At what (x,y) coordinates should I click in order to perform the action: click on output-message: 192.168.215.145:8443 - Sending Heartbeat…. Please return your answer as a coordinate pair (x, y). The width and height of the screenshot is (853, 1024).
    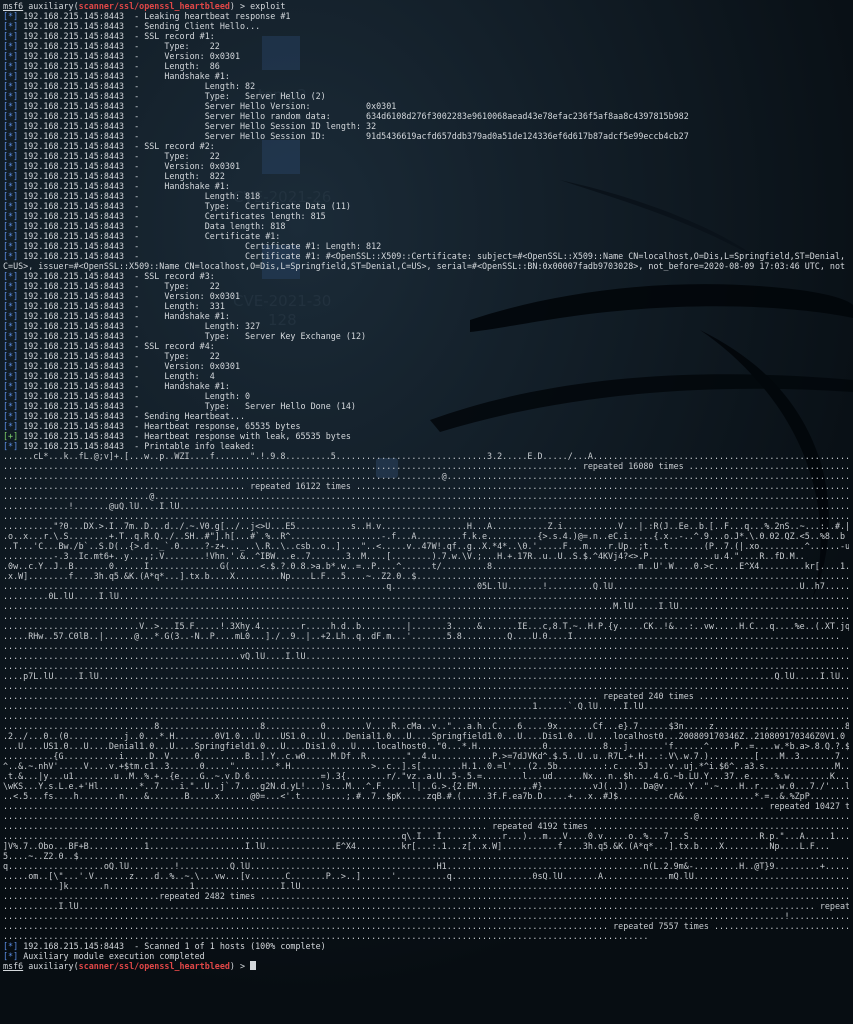
    Looking at the image, I should click on (134, 416).